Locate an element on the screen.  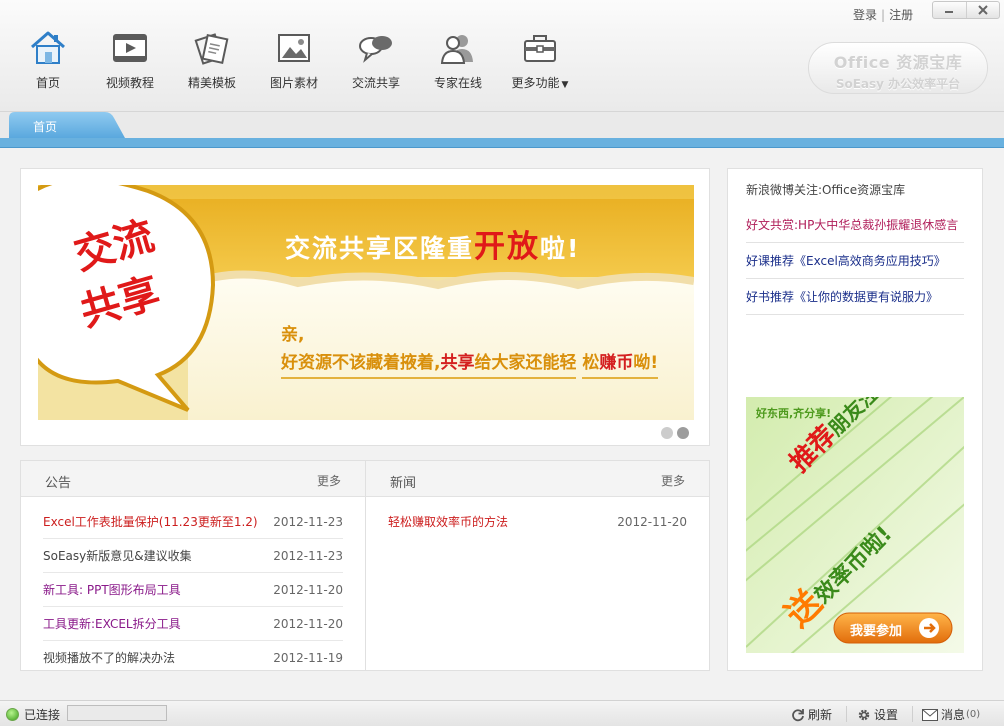
login-link: 登录 is located at coordinates (865, 15).